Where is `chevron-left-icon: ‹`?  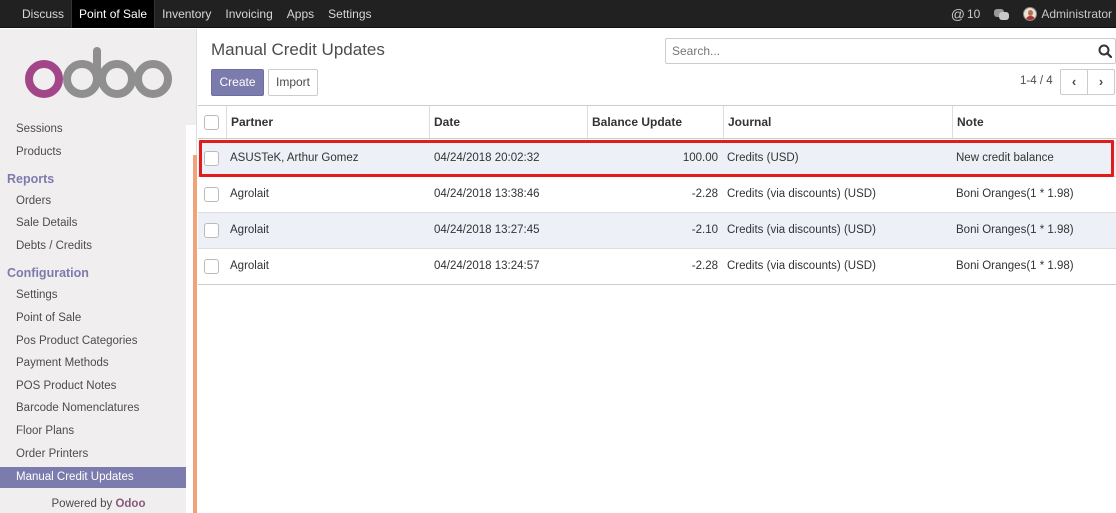
chevron-left-icon: ‹ is located at coordinates (1074, 81).